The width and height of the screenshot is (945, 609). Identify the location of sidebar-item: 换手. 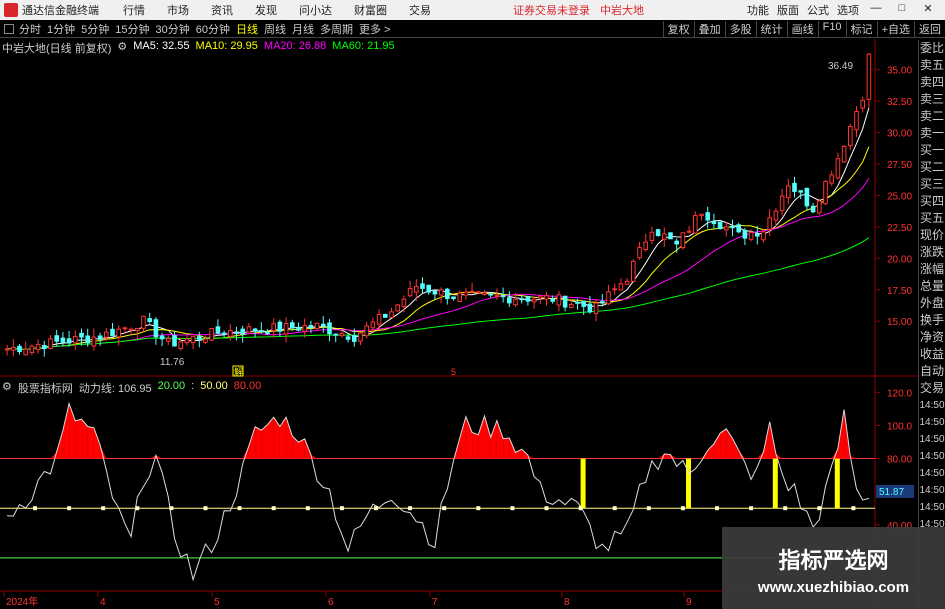
(932, 320).